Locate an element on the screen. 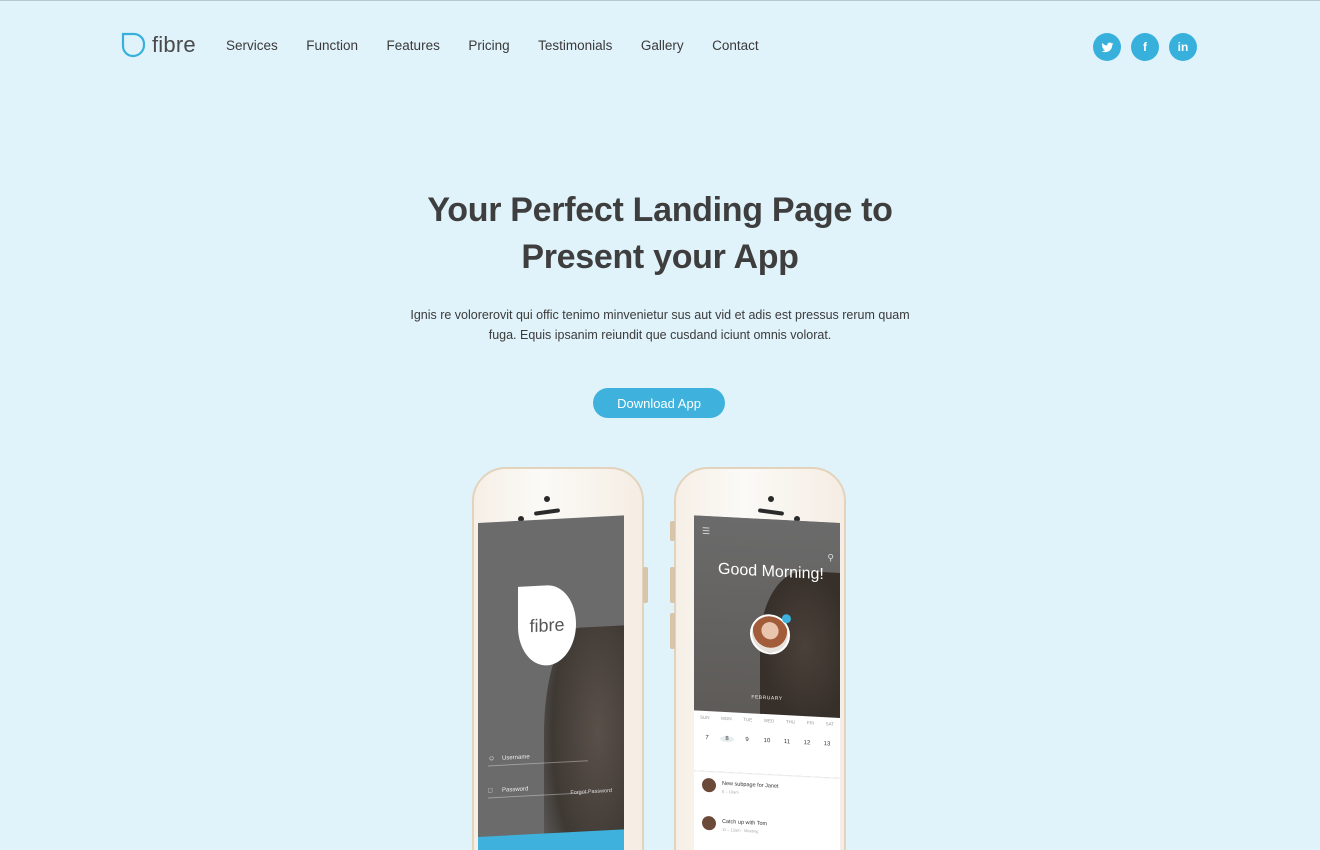 Image resolution: width=1320 pixels, height=850 pixels. date-cell: 9 is located at coordinates (747, 740).